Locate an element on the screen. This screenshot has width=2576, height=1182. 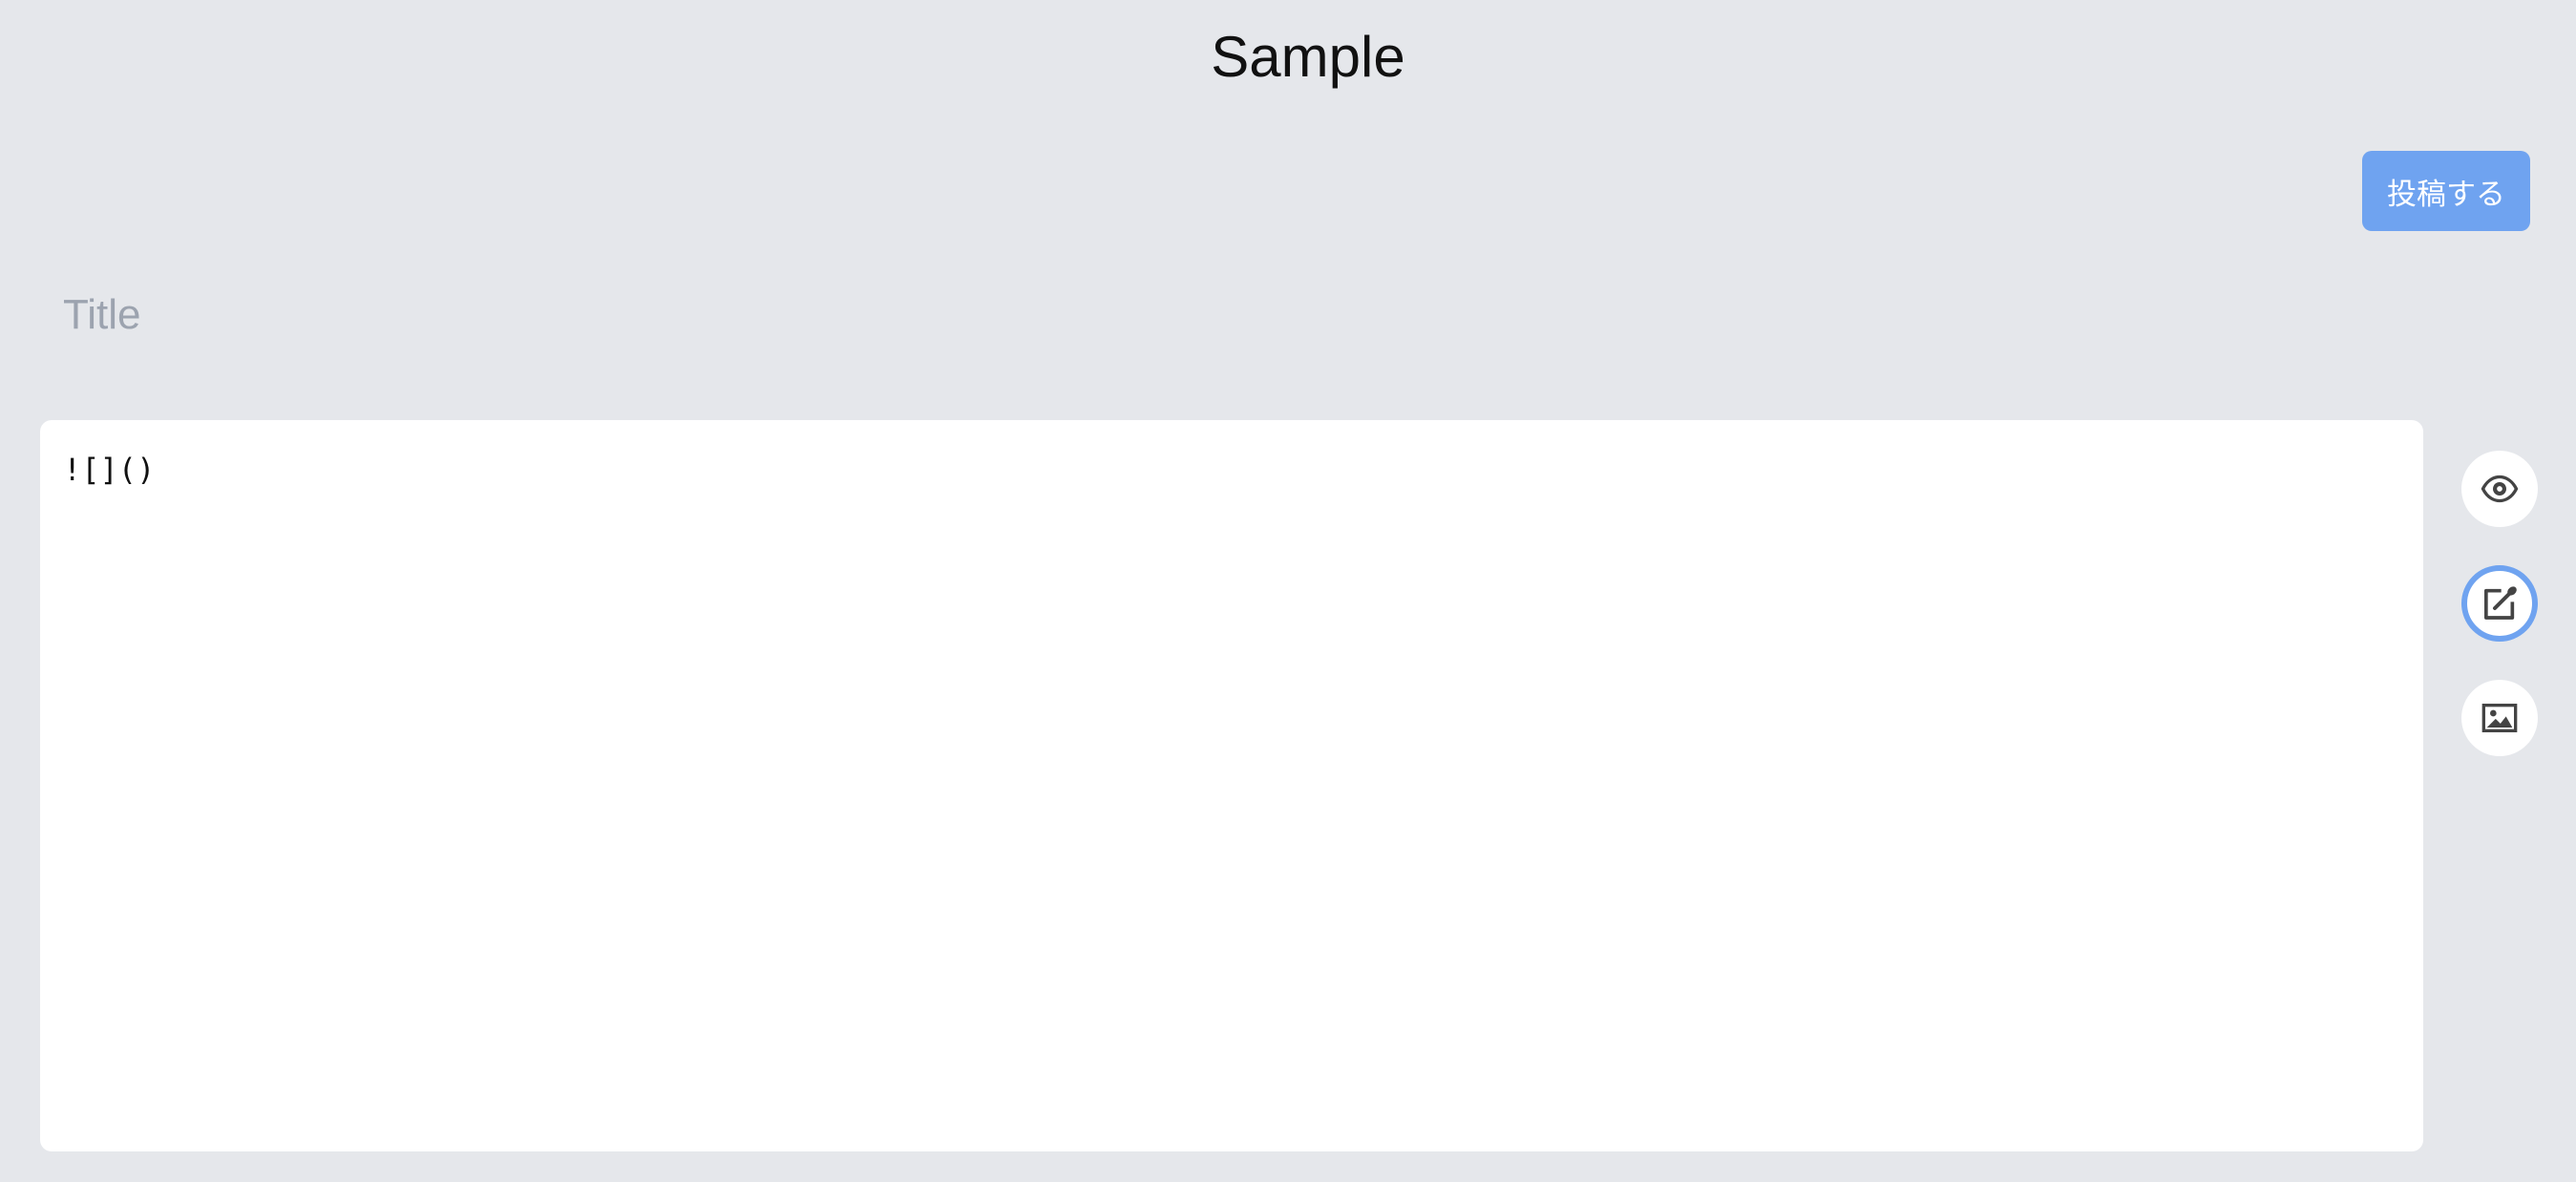
page-title: Sample is located at coordinates (1308, 57).